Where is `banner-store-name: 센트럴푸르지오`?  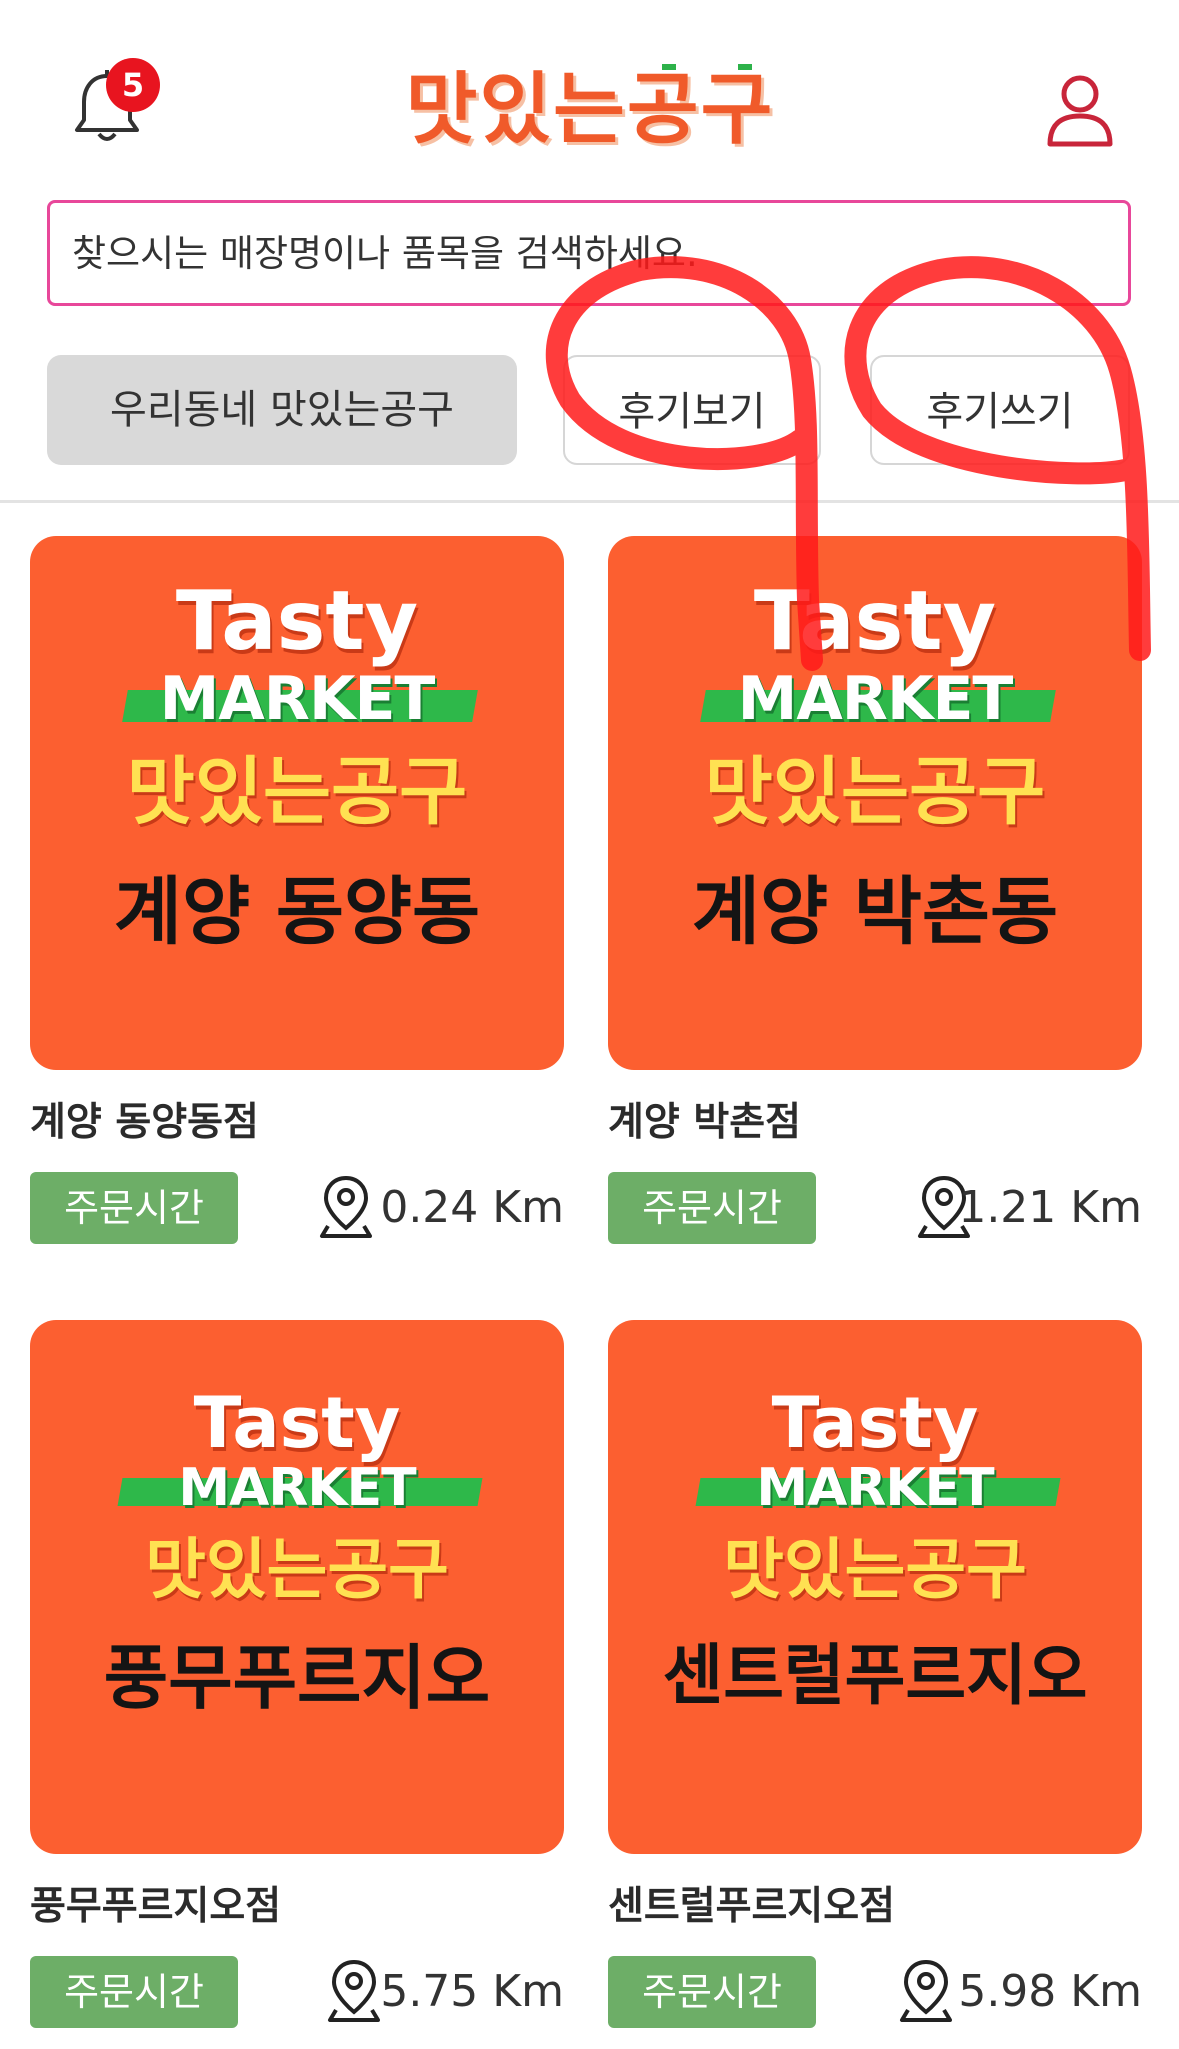 banner-store-name: 센트럴푸르지오 is located at coordinates (875, 1675).